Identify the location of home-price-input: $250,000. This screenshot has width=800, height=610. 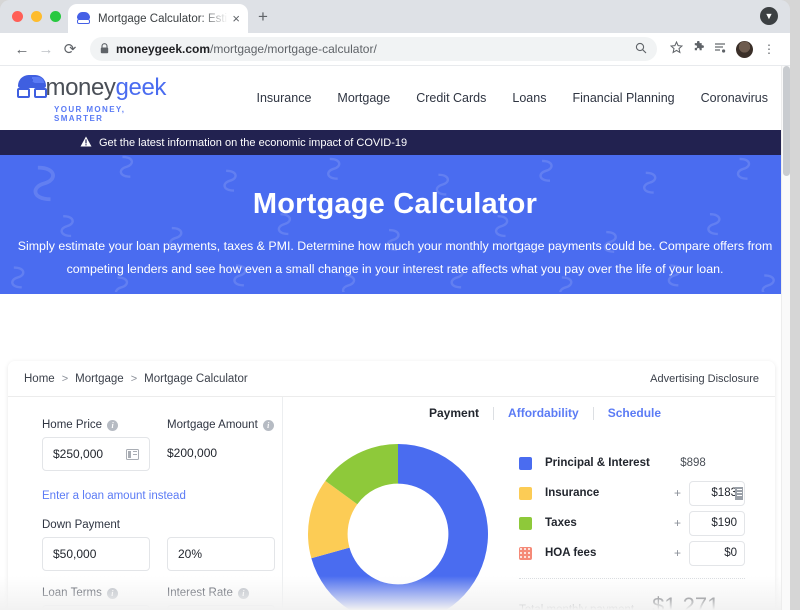
(96, 454).